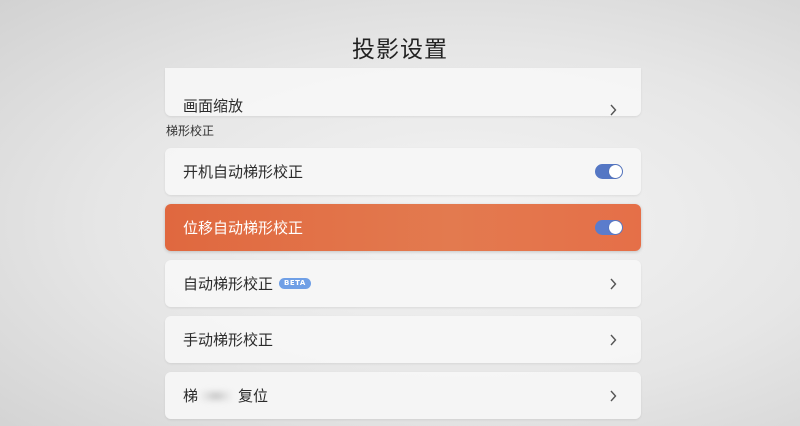  What do you see at coordinates (253, 396) in the screenshot?
I see `setting-label-end: 复位` at bounding box center [253, 396].